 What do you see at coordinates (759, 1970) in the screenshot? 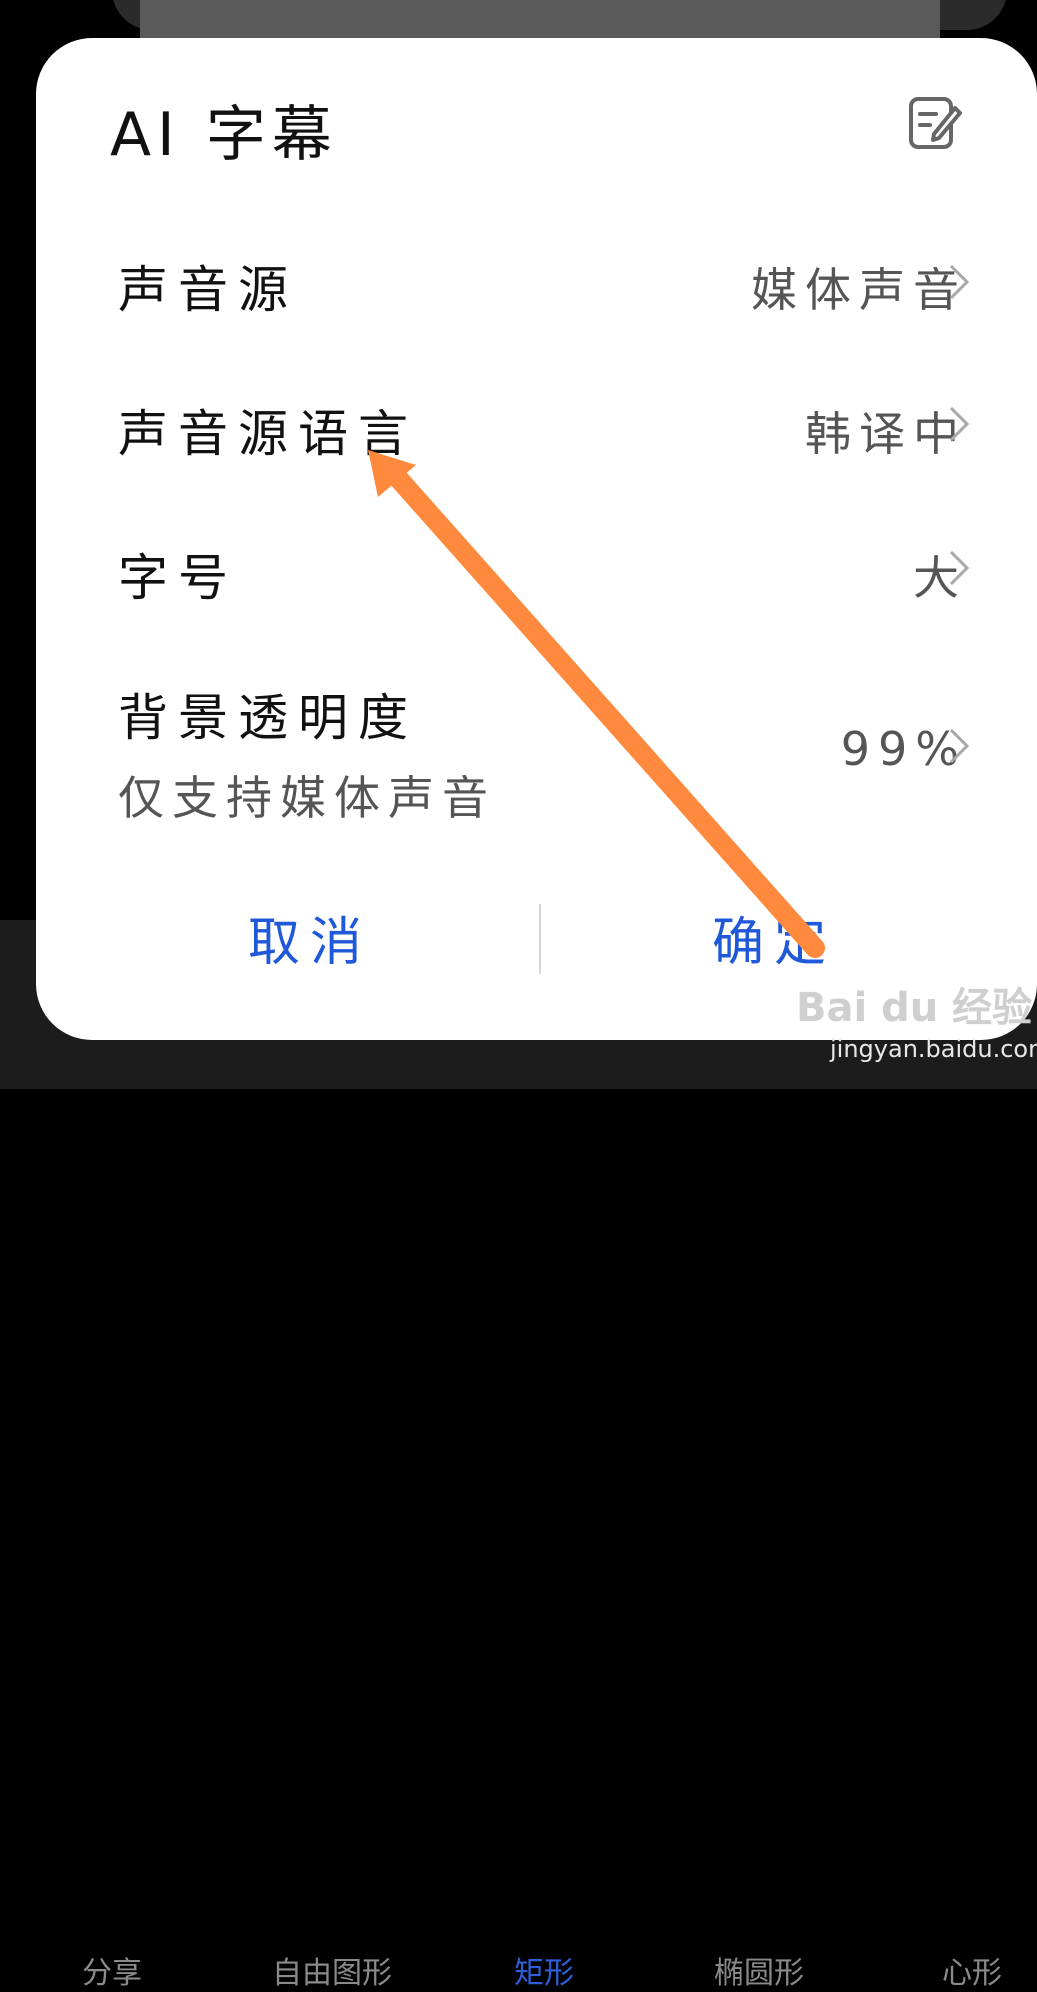
I see `tab-ellipse: 椭圆形` at bounding box center [759, 1970].